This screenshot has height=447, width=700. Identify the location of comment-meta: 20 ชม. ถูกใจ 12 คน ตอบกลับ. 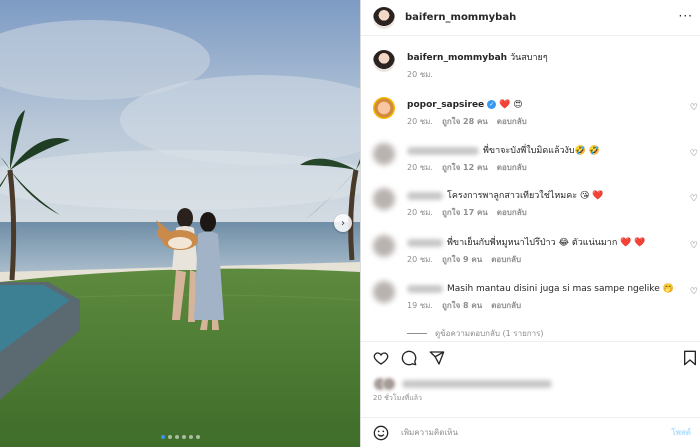
(467, 167).